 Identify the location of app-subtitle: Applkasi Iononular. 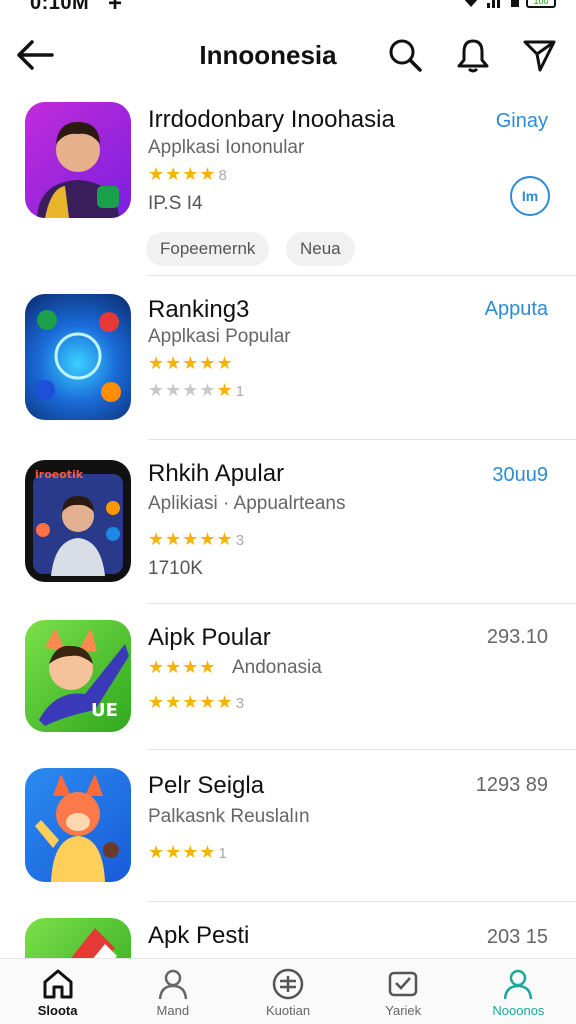
(226, 147).